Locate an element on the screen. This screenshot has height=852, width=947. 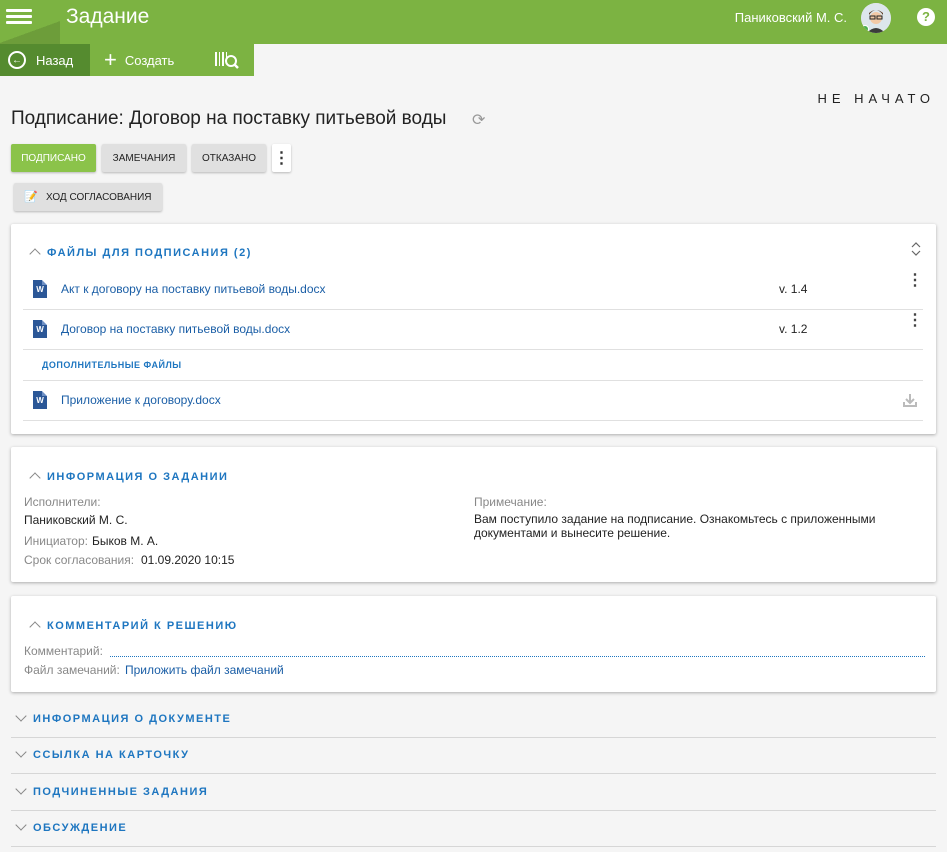
task-status: НЕ НАЧАТО is located at coordinates (876, 98).